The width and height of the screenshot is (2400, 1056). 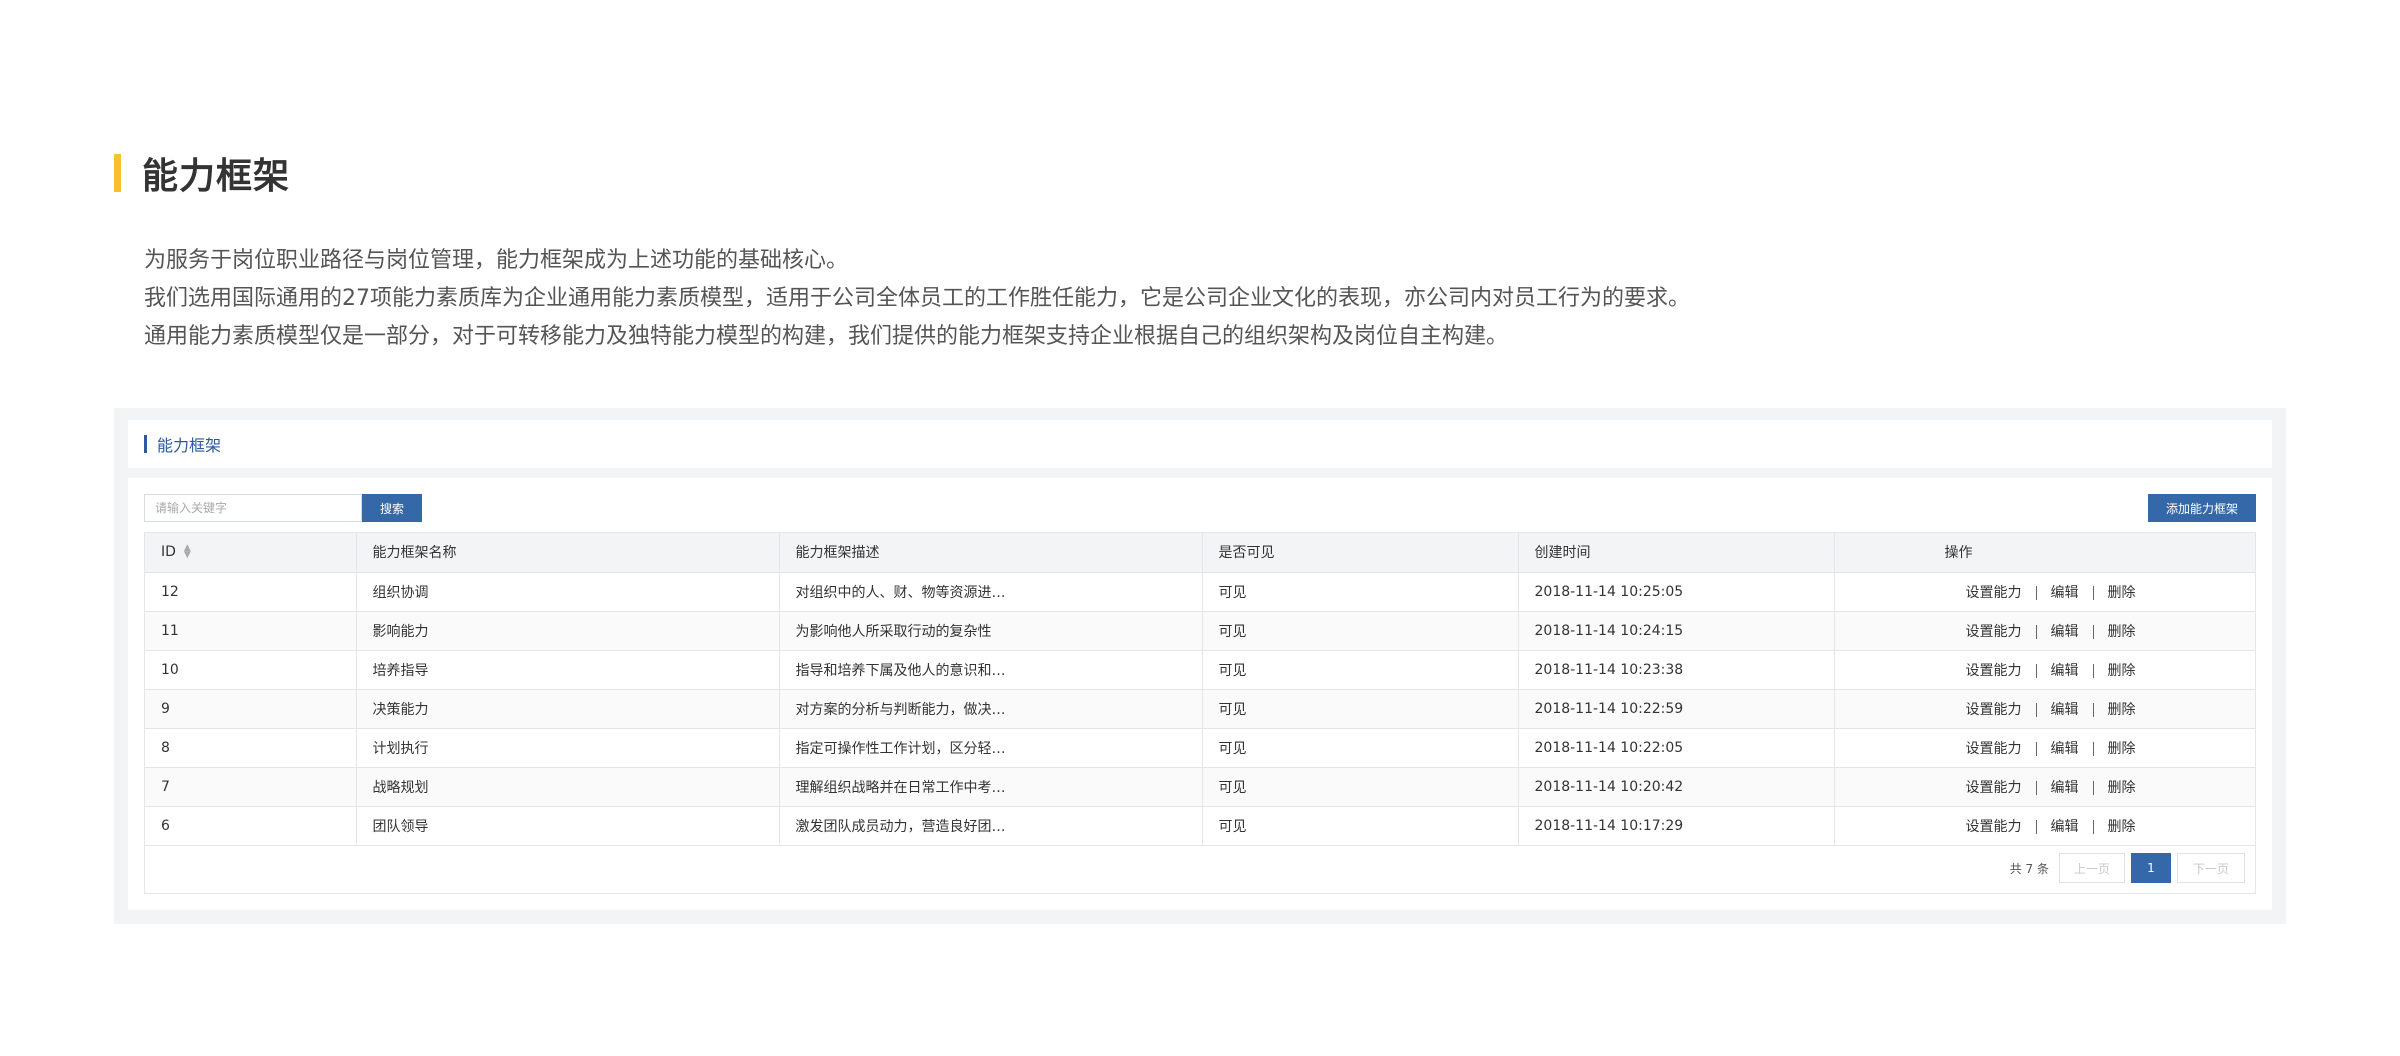 What do you see at coordinates (2211, 868) in the screenshot?
I see `next-page-button: 下一页` at bounding box center [2211, 868].